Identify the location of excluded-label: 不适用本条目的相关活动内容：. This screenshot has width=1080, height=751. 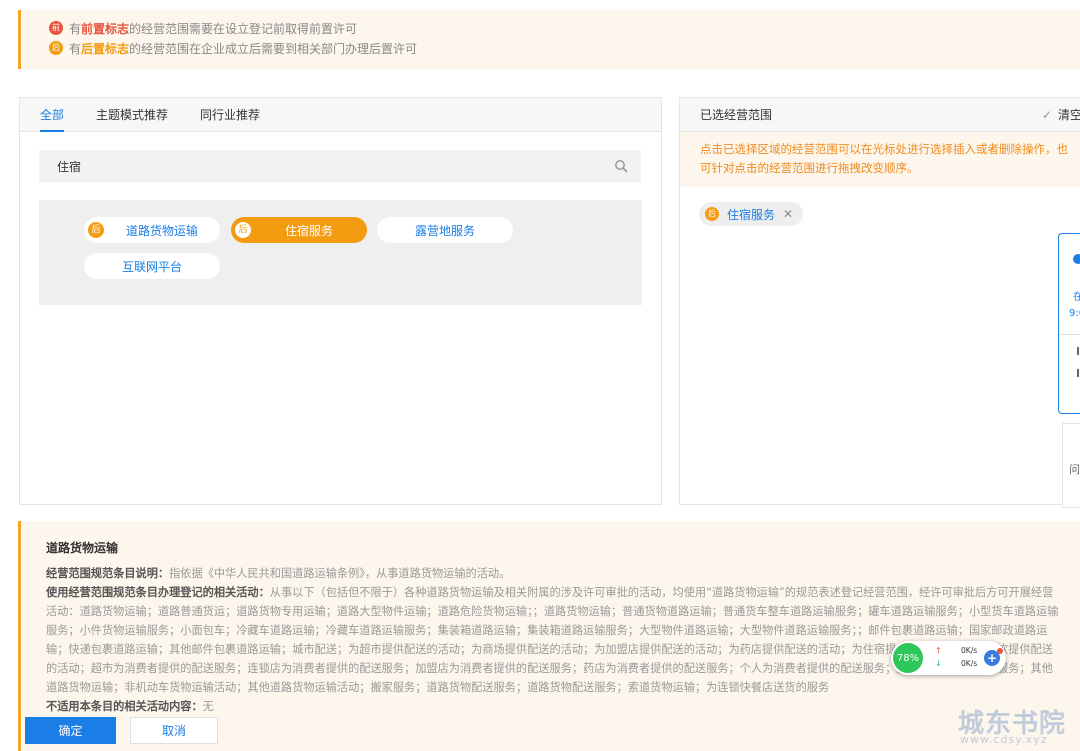
(124, 706).